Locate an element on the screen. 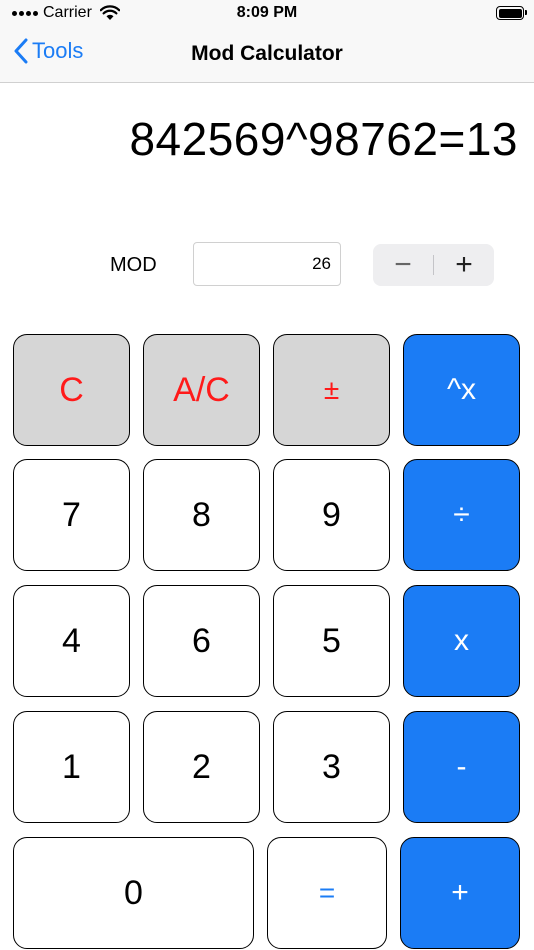 The height and width of the screenshot is (950, 534). digit-3-button: 3 is located at coordinates (331, 767).